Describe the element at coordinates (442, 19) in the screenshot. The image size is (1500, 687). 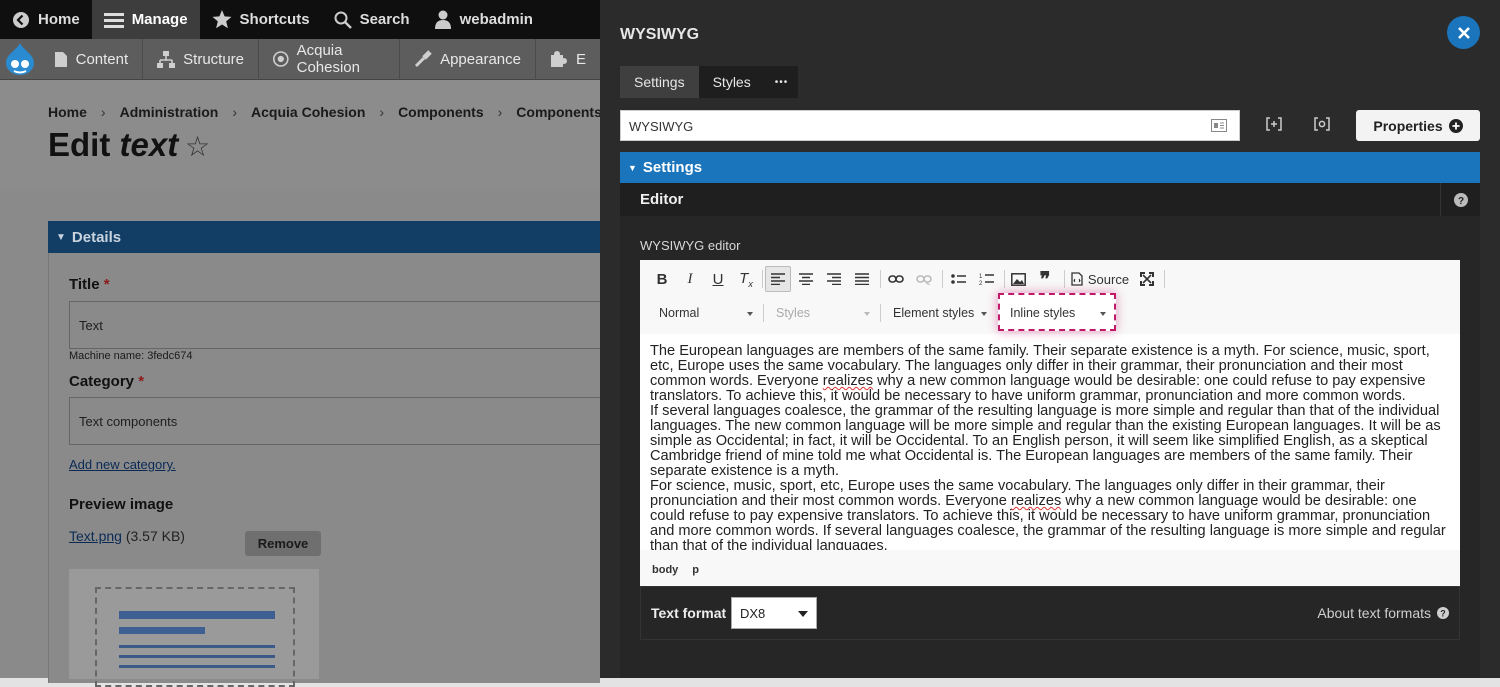
I see `user-icon` at that location.